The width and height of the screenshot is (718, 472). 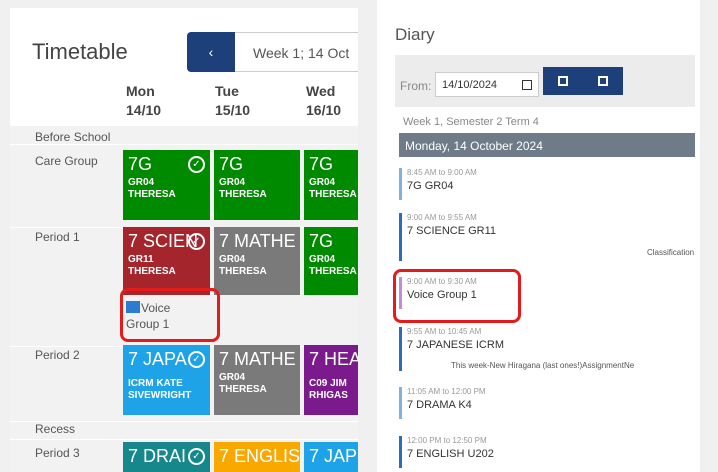 What do you see at coordinates (549, 184) in the screenshot?
I see `diary-entry: 8:45 AM to 9:00 AM 7G GR04` at bounding box center [549, 184].